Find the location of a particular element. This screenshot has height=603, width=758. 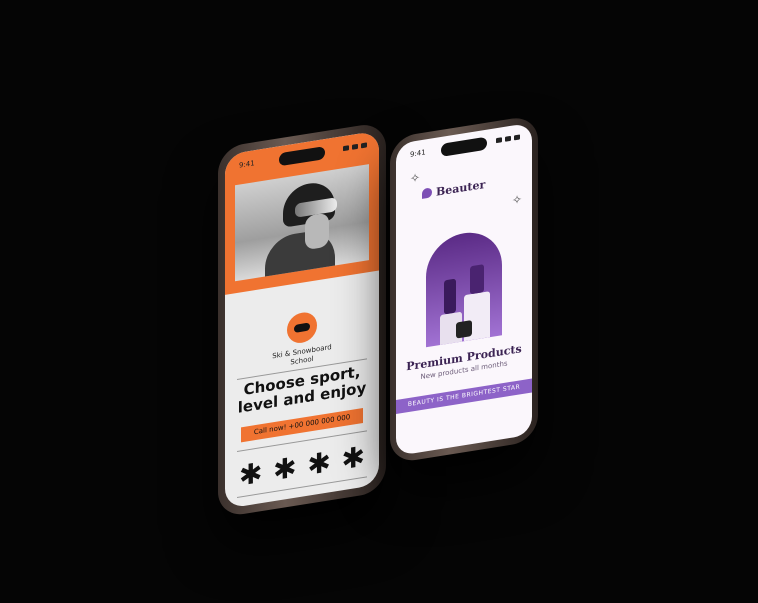

status-icons is located at coordinates (508, 139).